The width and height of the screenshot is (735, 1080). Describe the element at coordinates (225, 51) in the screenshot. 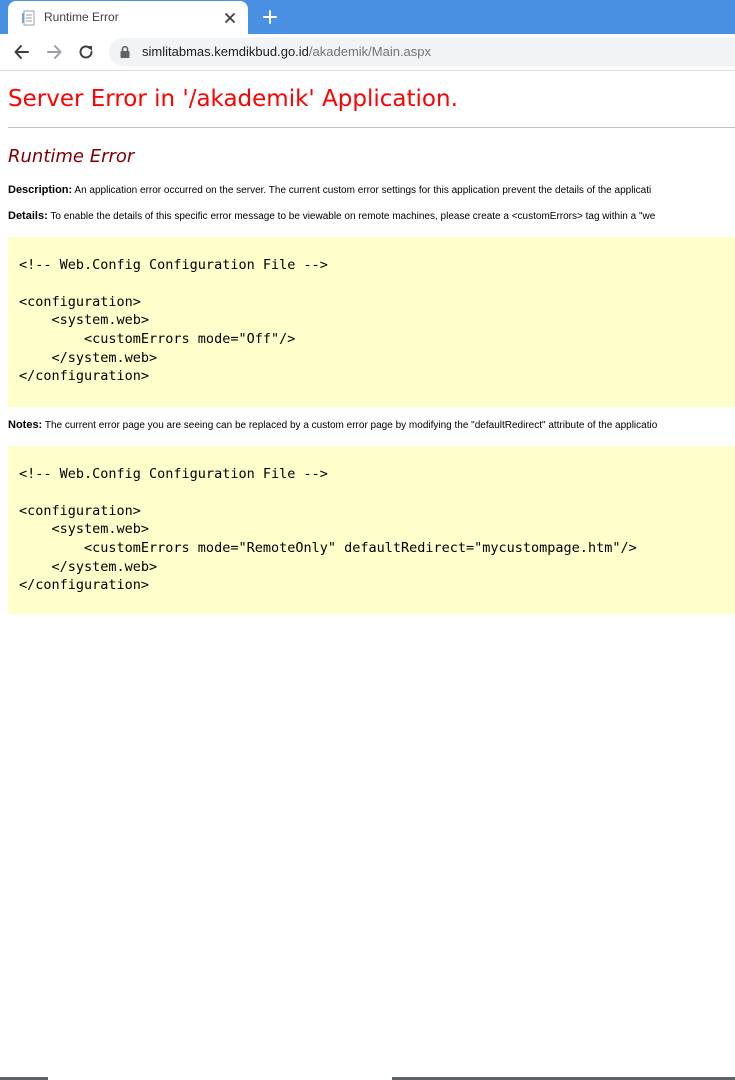

I see `url-host: simlitabmas.kemdikbud.go.id` at that location.